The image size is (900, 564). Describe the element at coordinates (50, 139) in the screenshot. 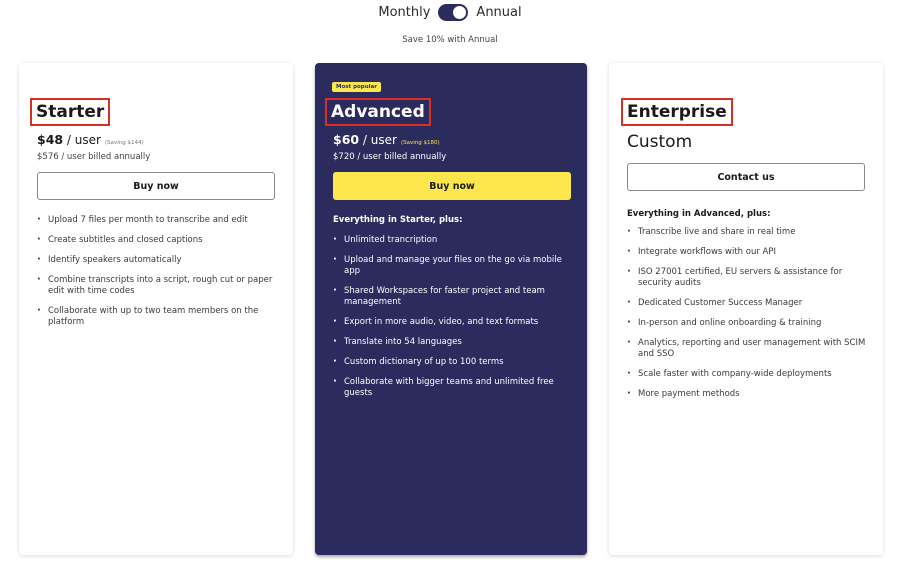

I see `price-amount: $48` at that location.